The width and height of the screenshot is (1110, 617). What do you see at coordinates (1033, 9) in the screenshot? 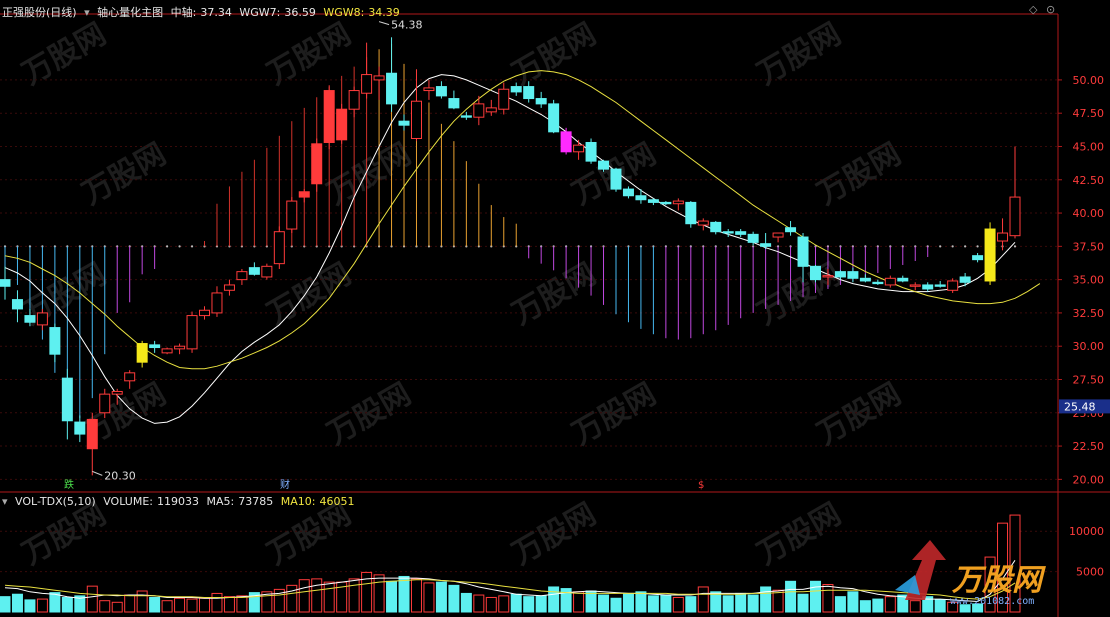
I see `diamond-icon: ◇` at bounding box center [1033, 9].